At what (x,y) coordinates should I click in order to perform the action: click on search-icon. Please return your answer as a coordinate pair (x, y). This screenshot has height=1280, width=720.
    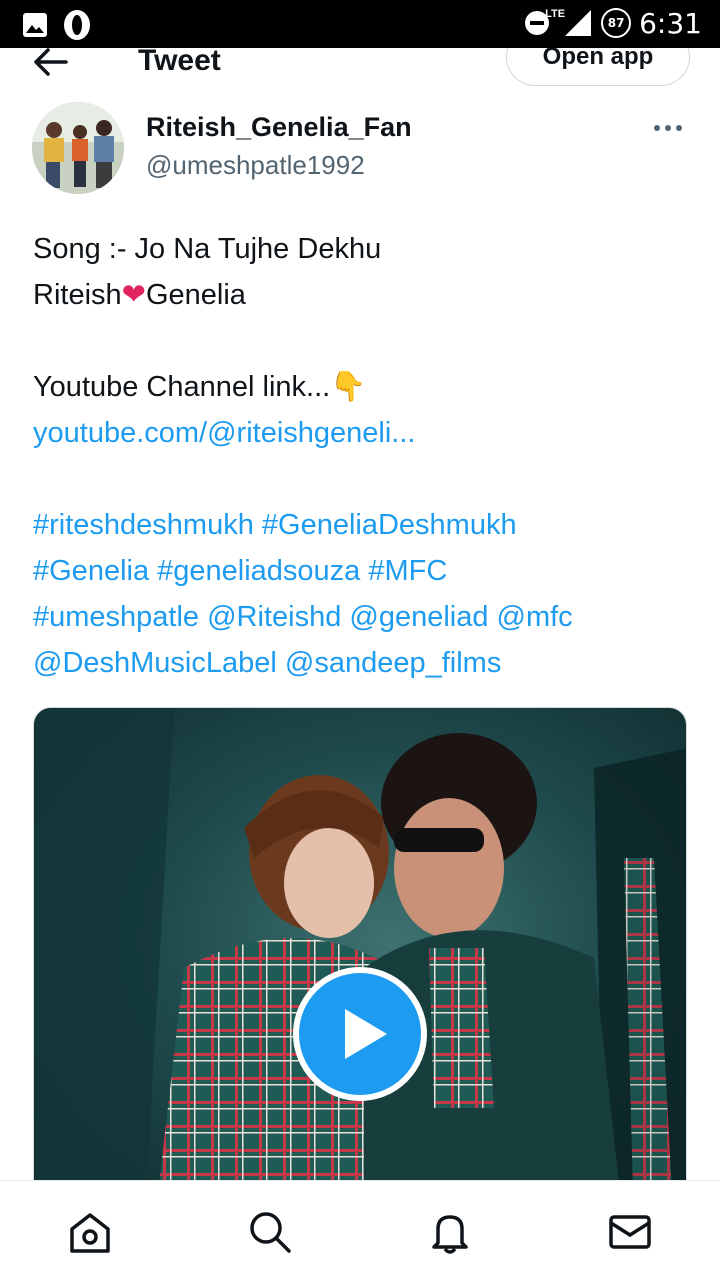
    Looking at the image, I should click on (270, 1232).